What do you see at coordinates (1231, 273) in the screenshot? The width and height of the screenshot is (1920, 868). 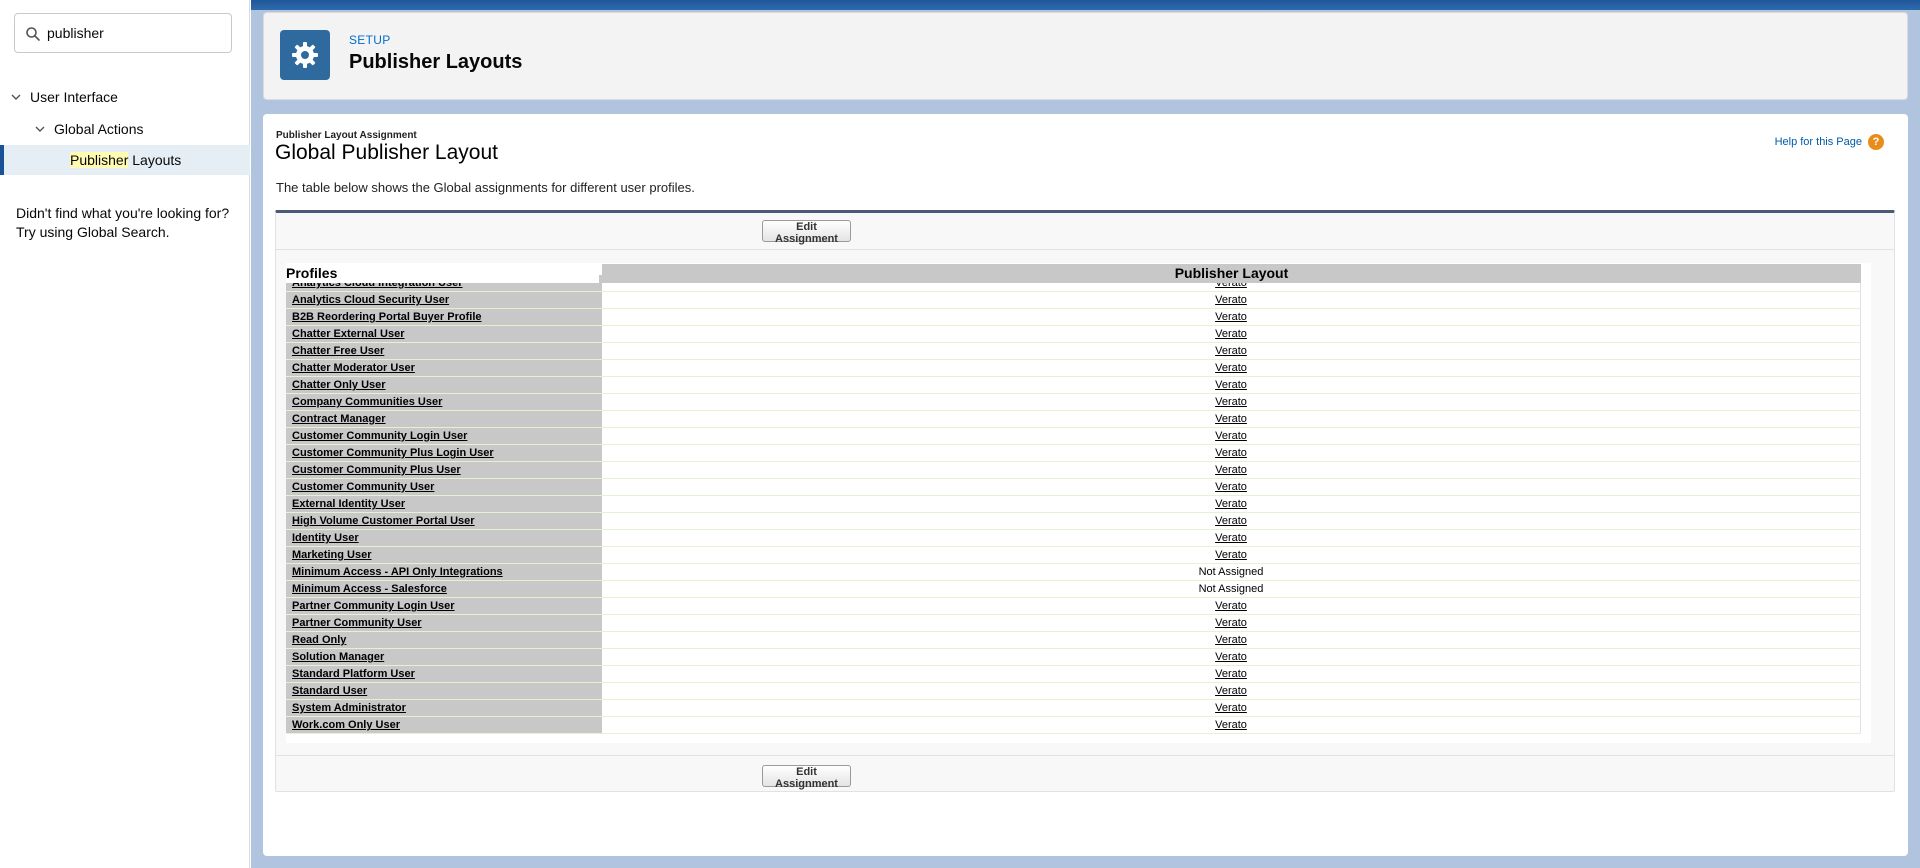 I see `column-header-publisher-layout: Publisher Layout` at bounding box center [1231, 273].